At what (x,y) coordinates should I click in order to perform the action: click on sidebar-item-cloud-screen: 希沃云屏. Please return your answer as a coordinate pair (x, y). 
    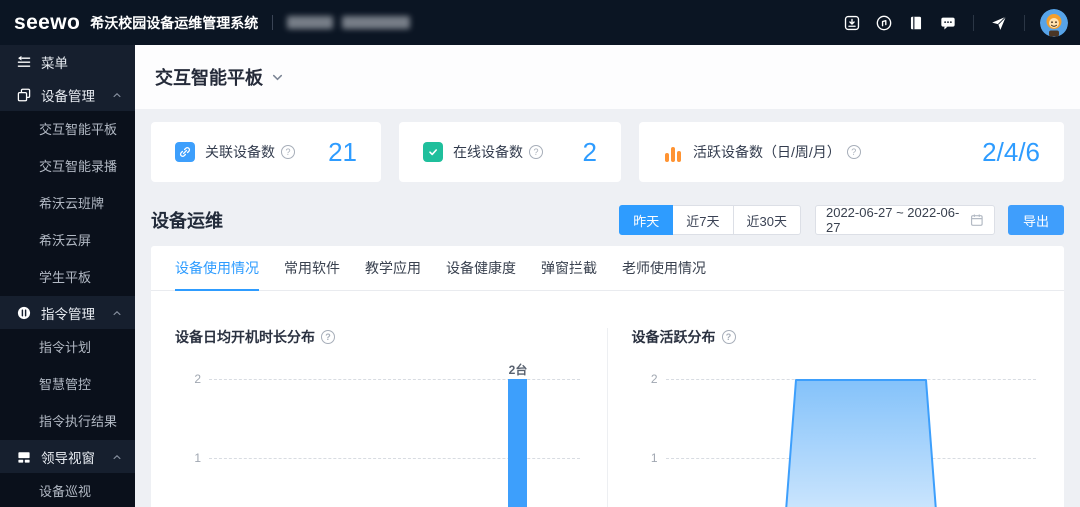
    Looking at the image, I should click on (67, 240).